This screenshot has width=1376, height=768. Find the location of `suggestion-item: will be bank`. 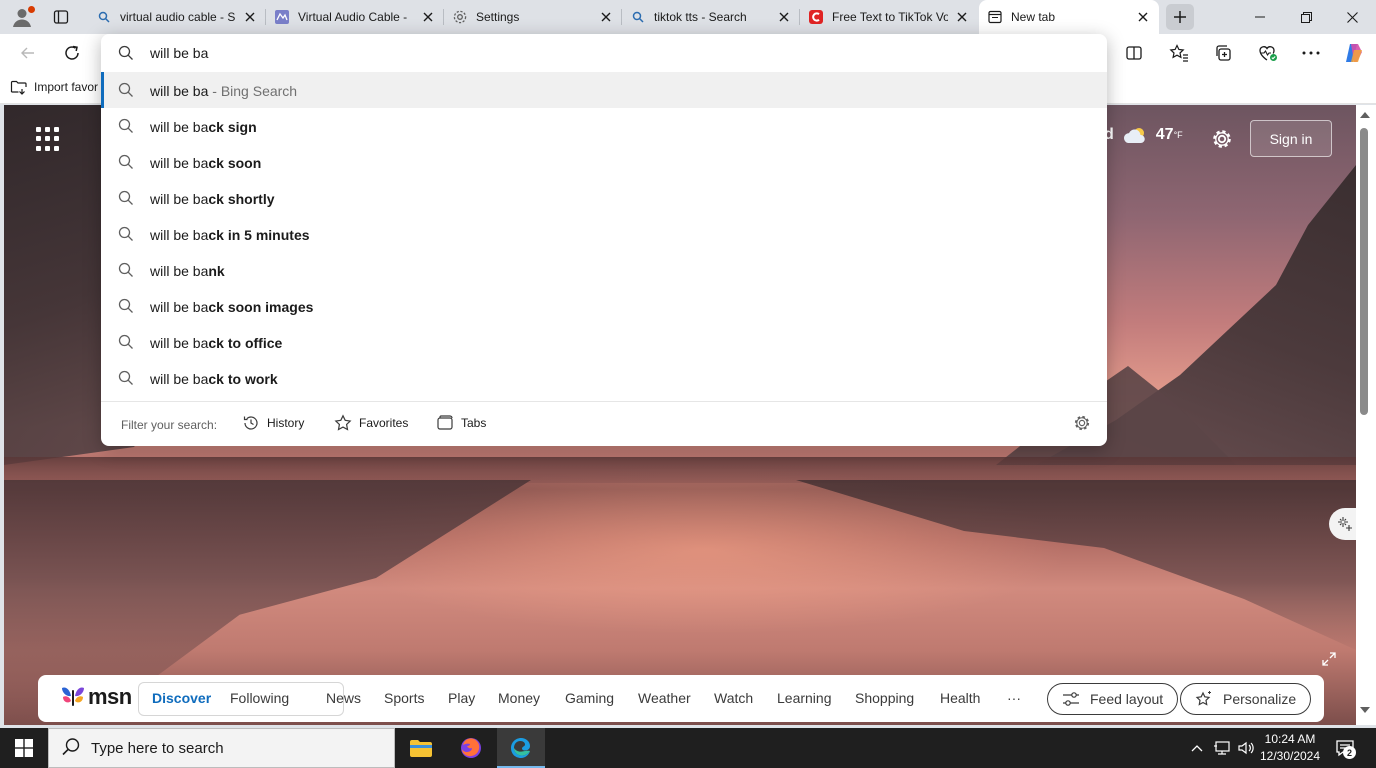

suggestion-item: will be bank is located at coordinates (604, 270).